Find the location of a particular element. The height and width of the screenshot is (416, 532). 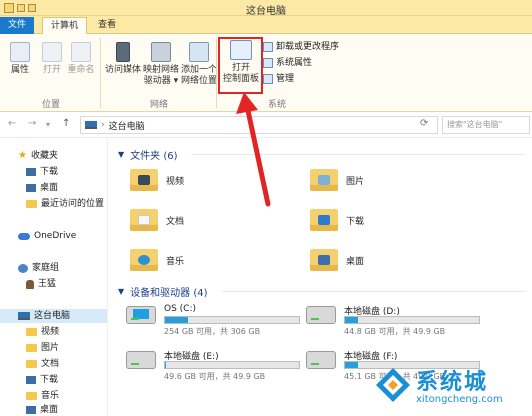

nav-onedrive: OneDrive is located at coordinates (47, 236).